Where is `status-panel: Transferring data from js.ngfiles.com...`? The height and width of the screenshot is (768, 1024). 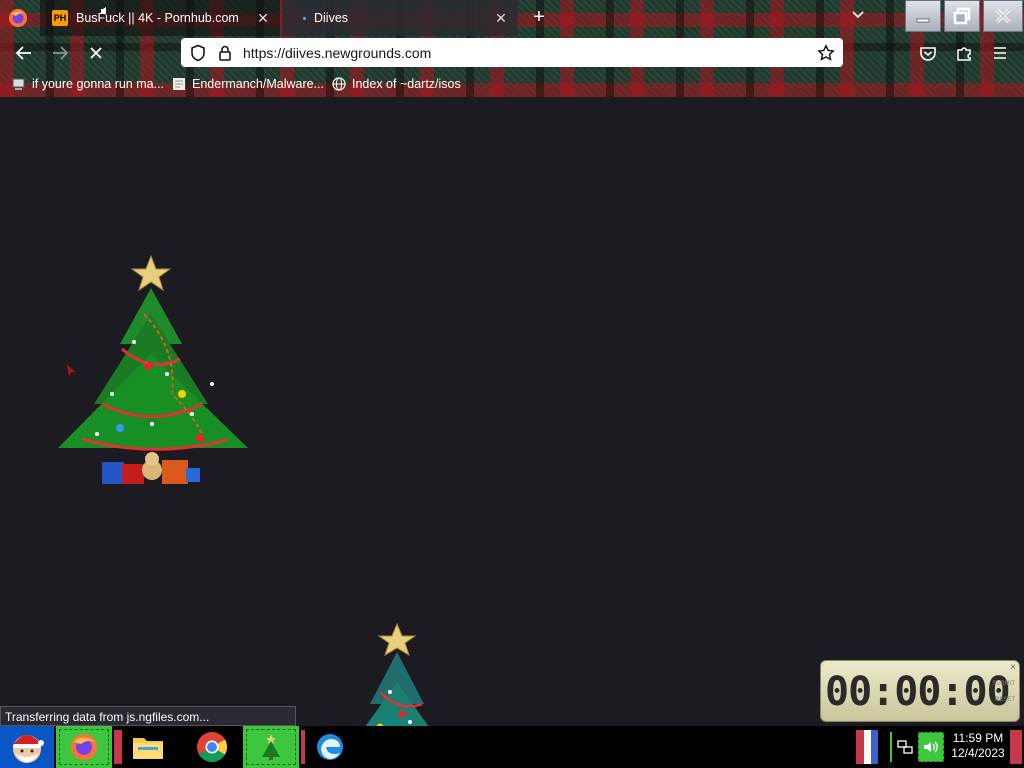
status-panel: Transferring data from js.ngfiles.com... is located at coordinates (148, 716).